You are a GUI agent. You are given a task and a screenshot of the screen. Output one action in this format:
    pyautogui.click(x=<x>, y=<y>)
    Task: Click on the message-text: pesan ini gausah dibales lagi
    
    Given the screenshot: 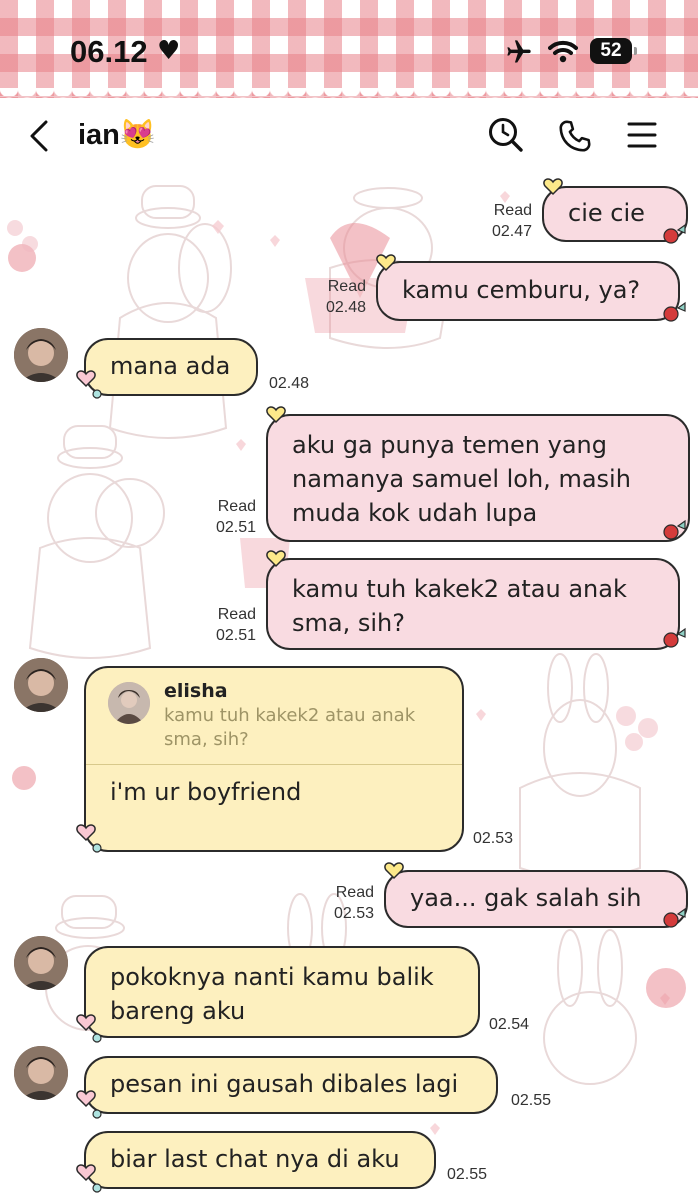 What is the action you would take?
    pyautogui.click(x=284, y=1084)
    